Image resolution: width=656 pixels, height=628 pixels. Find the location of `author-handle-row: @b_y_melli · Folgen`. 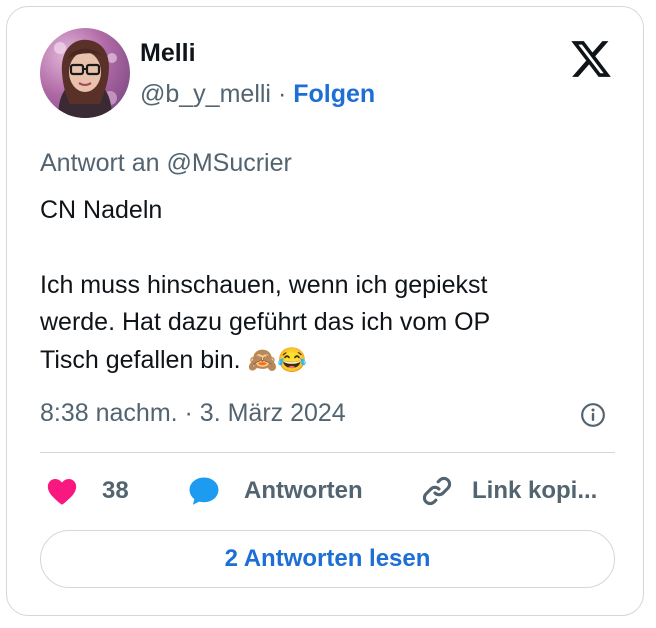

author-handle-row: @b_y_melli · Folgen is located at coordinates (257, 94).